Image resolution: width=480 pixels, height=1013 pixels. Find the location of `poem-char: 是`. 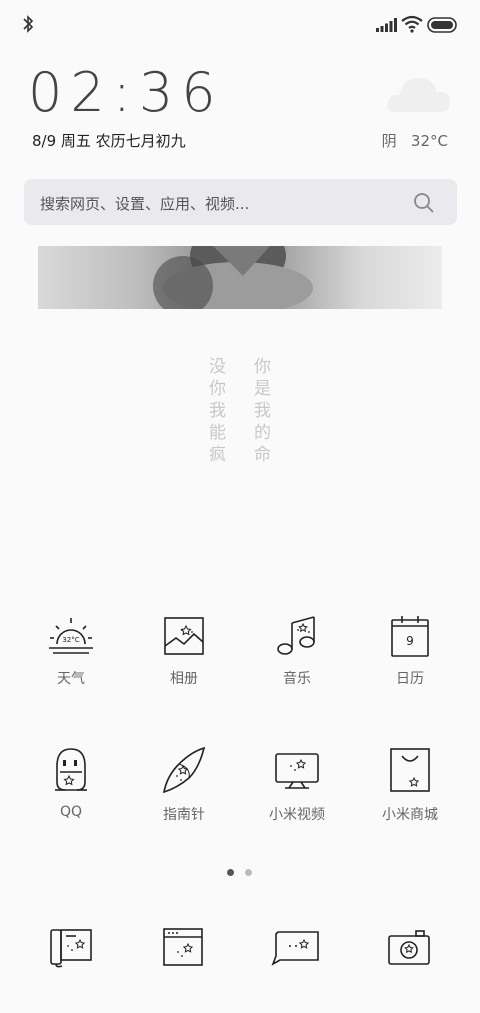

poem-char: 是 is located at coordinates (262, 389).